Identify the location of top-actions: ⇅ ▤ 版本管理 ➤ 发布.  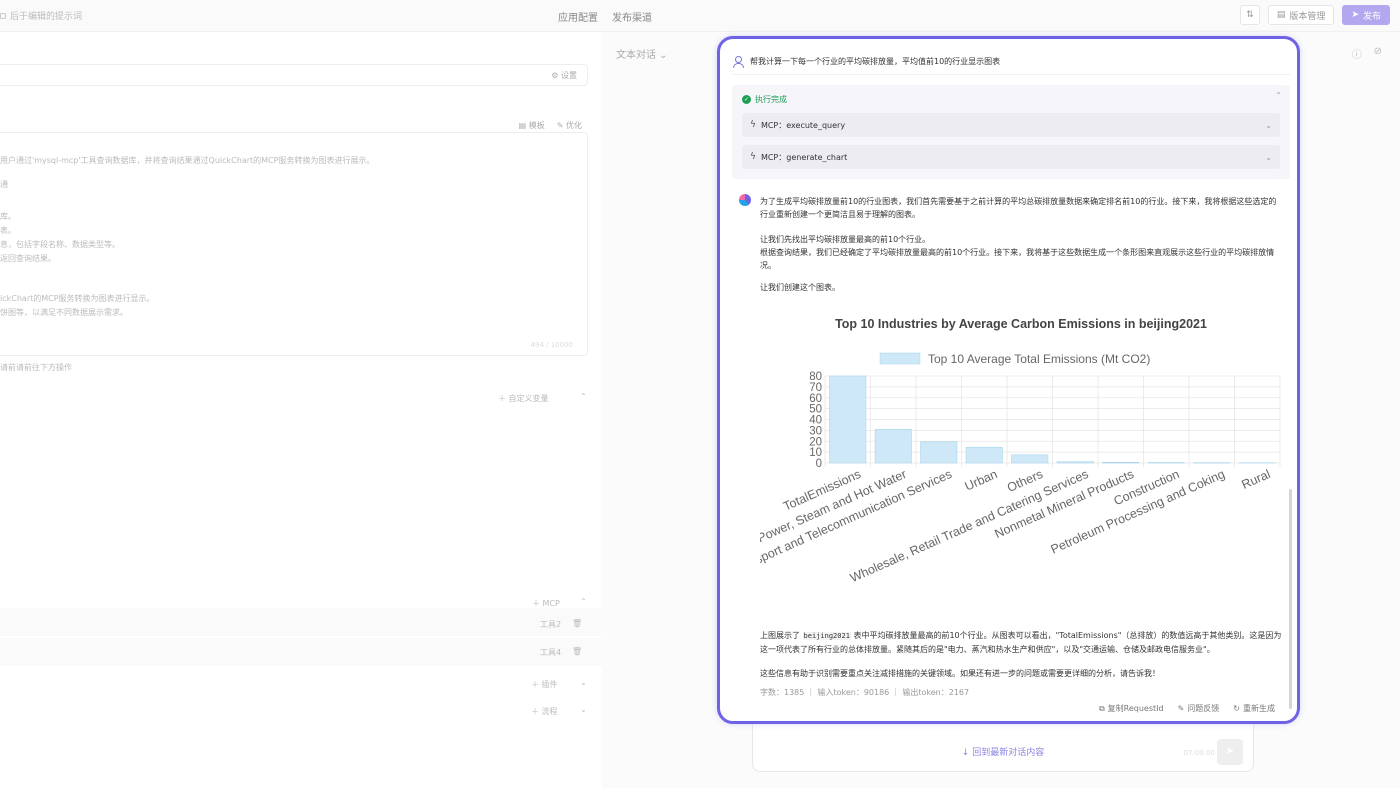
(1314, 15).